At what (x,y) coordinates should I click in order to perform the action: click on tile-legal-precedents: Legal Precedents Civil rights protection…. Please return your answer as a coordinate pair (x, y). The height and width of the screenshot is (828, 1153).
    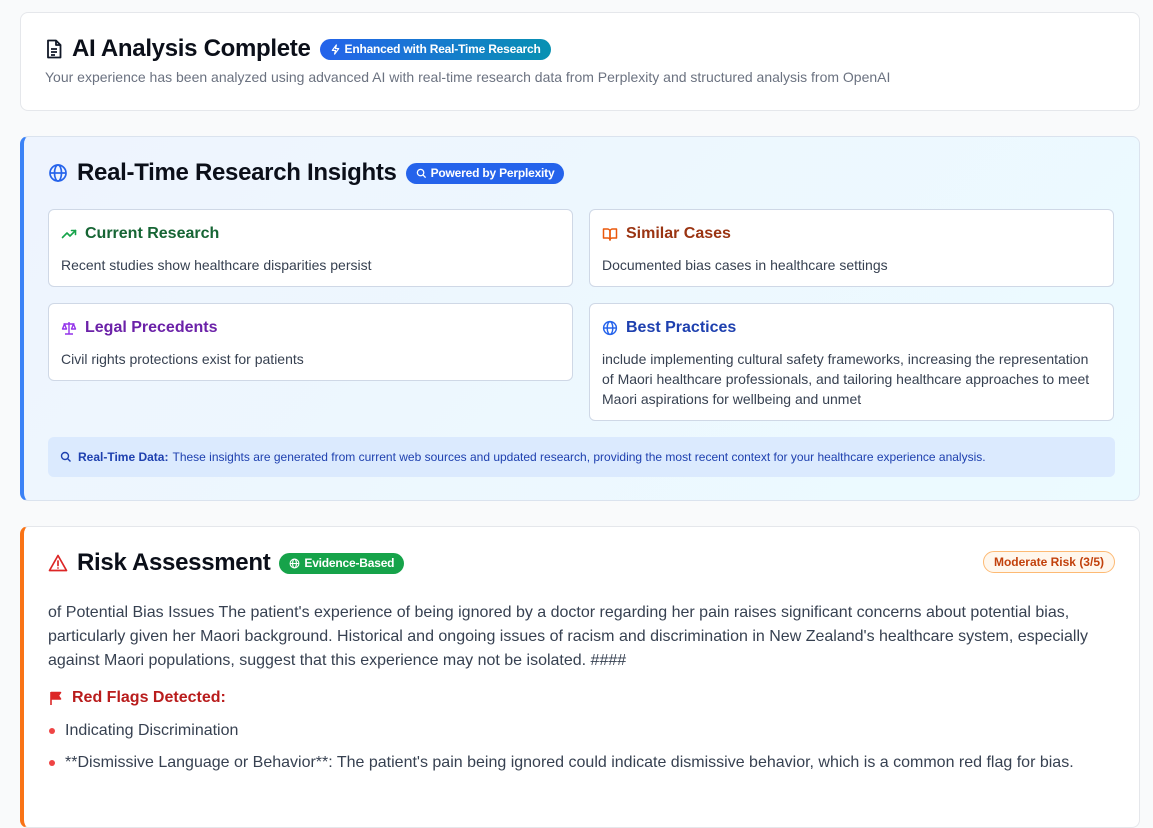
    Looking at the image, I should click on (310, 342).